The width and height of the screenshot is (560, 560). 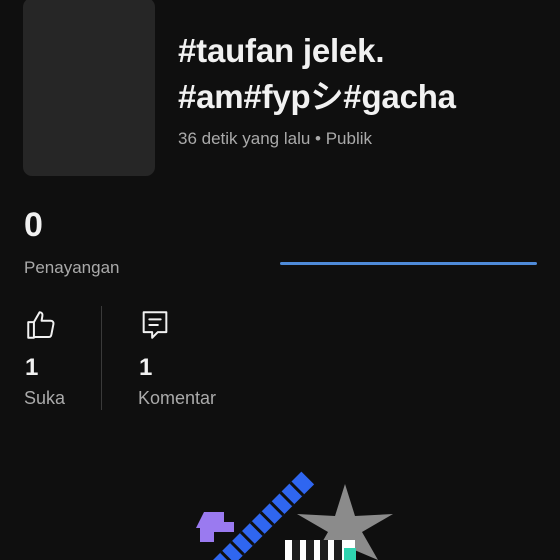 I want to click on comments-stat: 1 Komentar, so click(x=177, y=358).